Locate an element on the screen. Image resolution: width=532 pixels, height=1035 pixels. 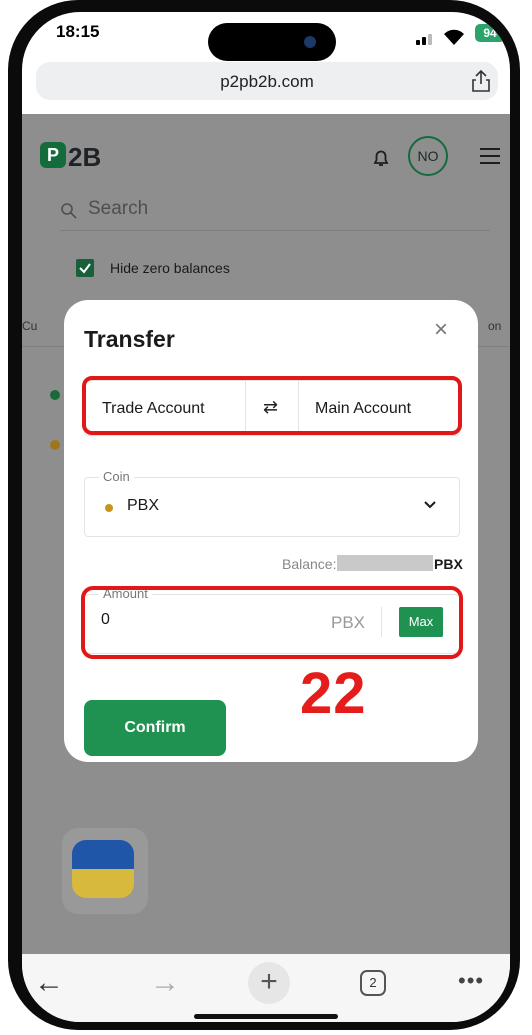
bell-icon is located at coordinates (381, 158).